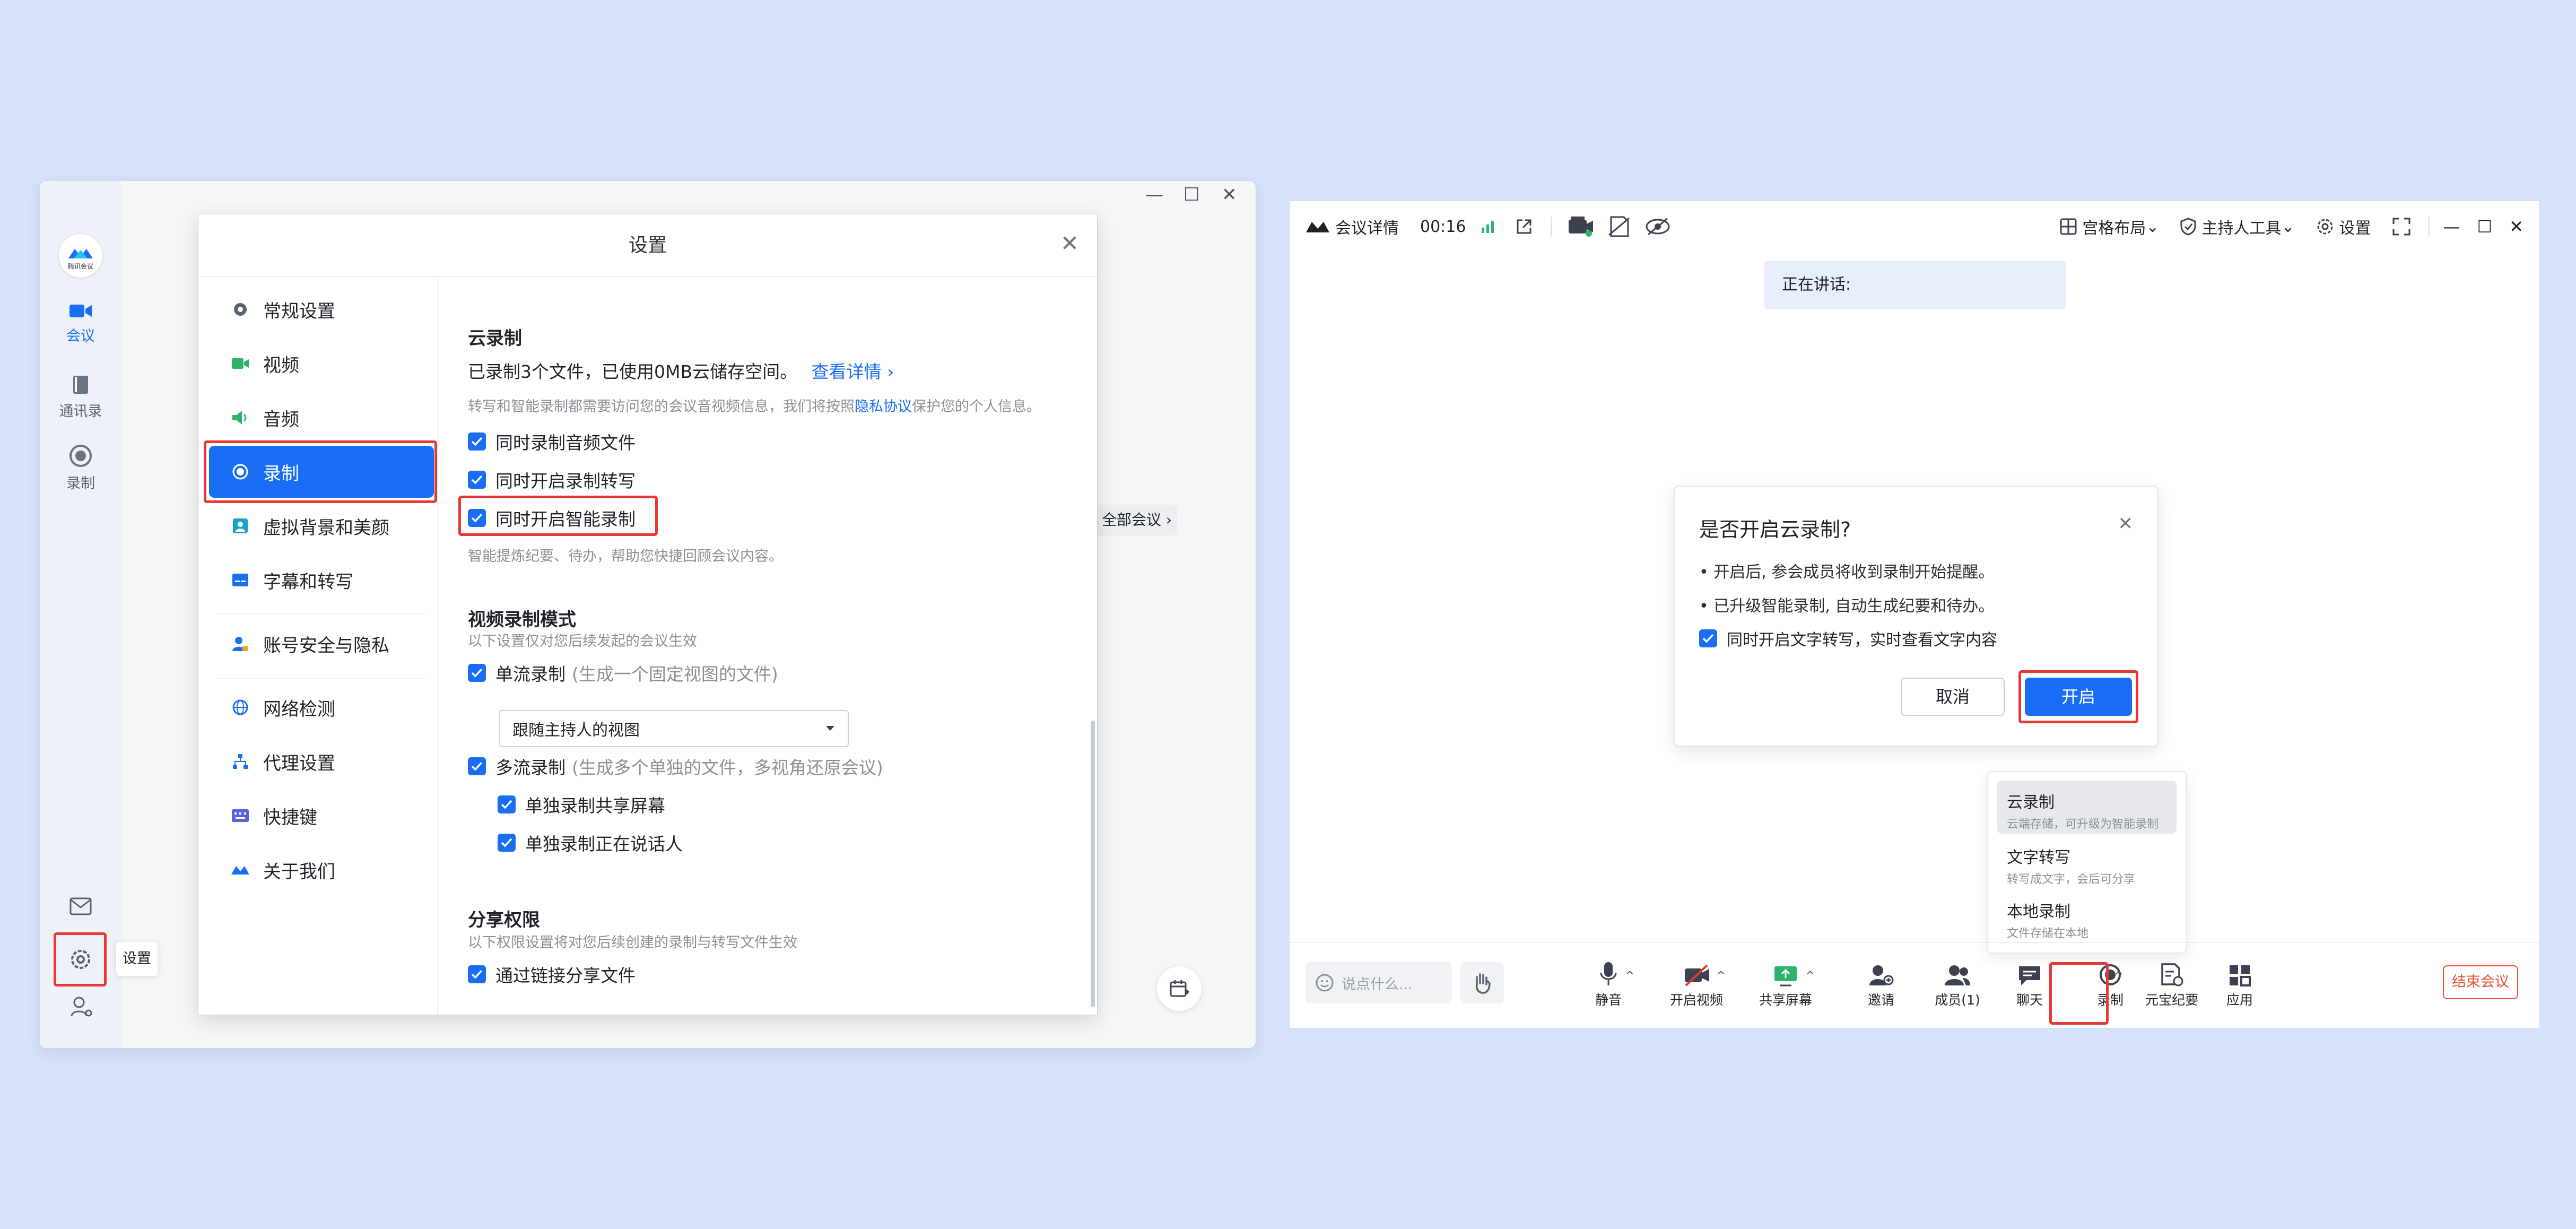  What do you see at coordinates (595, 806) in the screenshot?
I see `checkbox-label: 单独录制共享屏幕` at bounding box center [595, 806].